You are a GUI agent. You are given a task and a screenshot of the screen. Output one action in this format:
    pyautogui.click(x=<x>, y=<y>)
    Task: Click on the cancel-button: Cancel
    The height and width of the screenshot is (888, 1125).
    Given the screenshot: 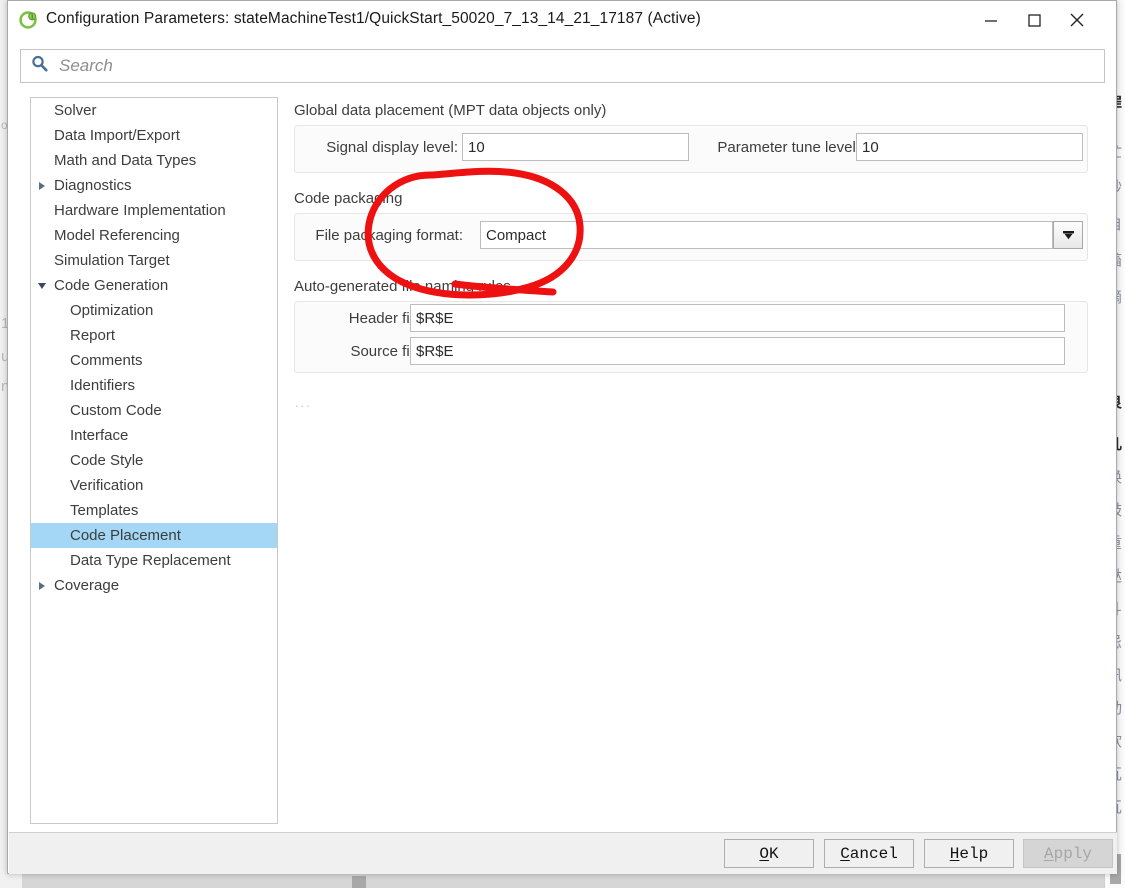 What is the action you would take?
    pyautogui.click(x=869, y=853)
    